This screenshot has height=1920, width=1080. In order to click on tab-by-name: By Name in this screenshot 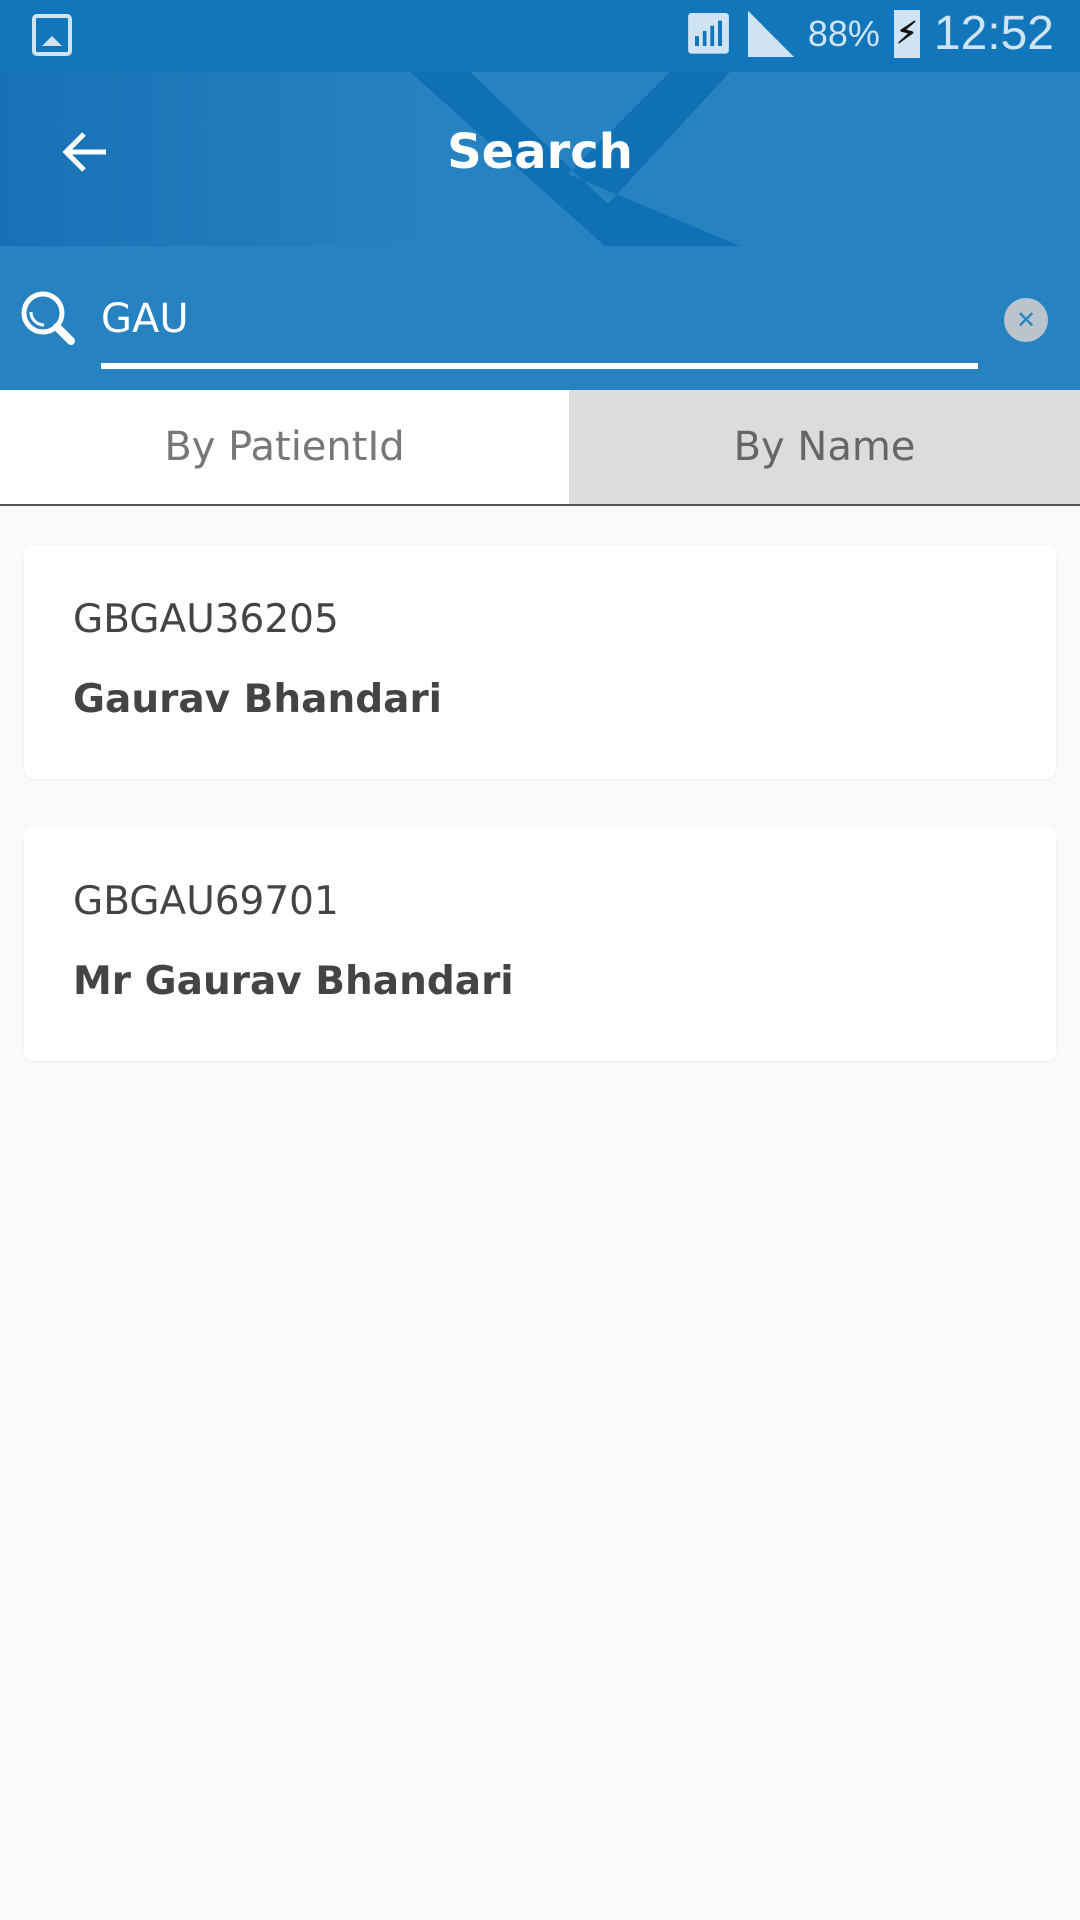, I will do `click(824, 447)`.